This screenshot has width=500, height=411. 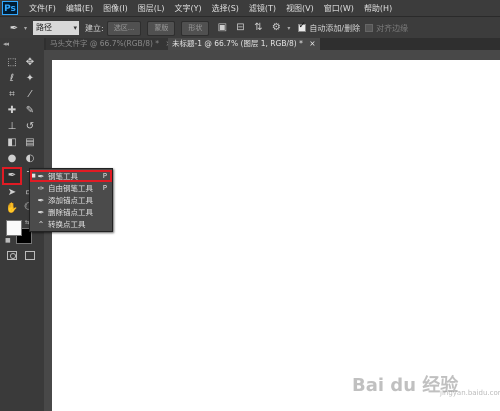 I want to click on flyout-item-label: 删除锚点工具, so click(x=70, y=212).